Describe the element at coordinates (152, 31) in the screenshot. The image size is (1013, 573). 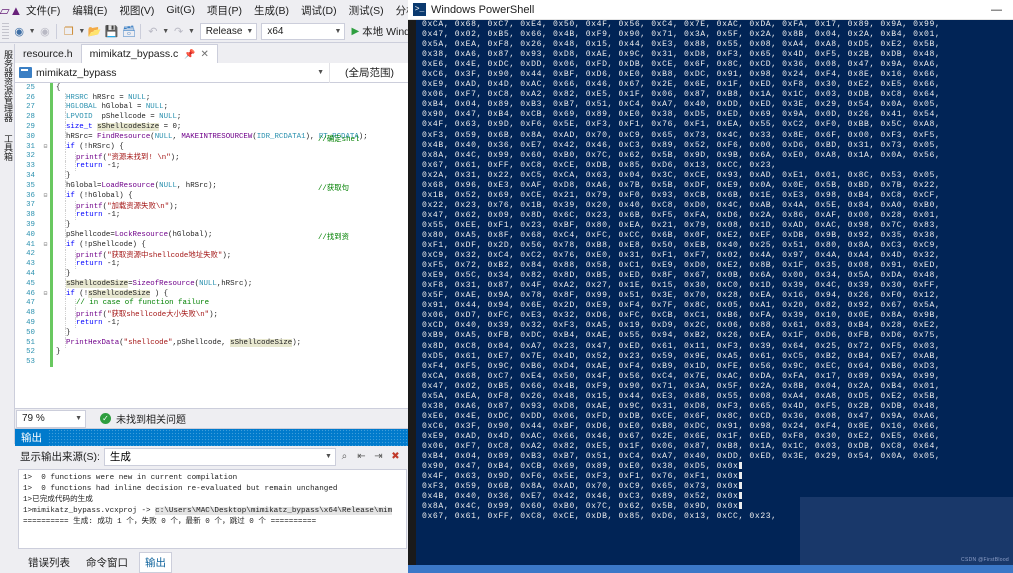
I see `undo-icon: ↶` at that location.